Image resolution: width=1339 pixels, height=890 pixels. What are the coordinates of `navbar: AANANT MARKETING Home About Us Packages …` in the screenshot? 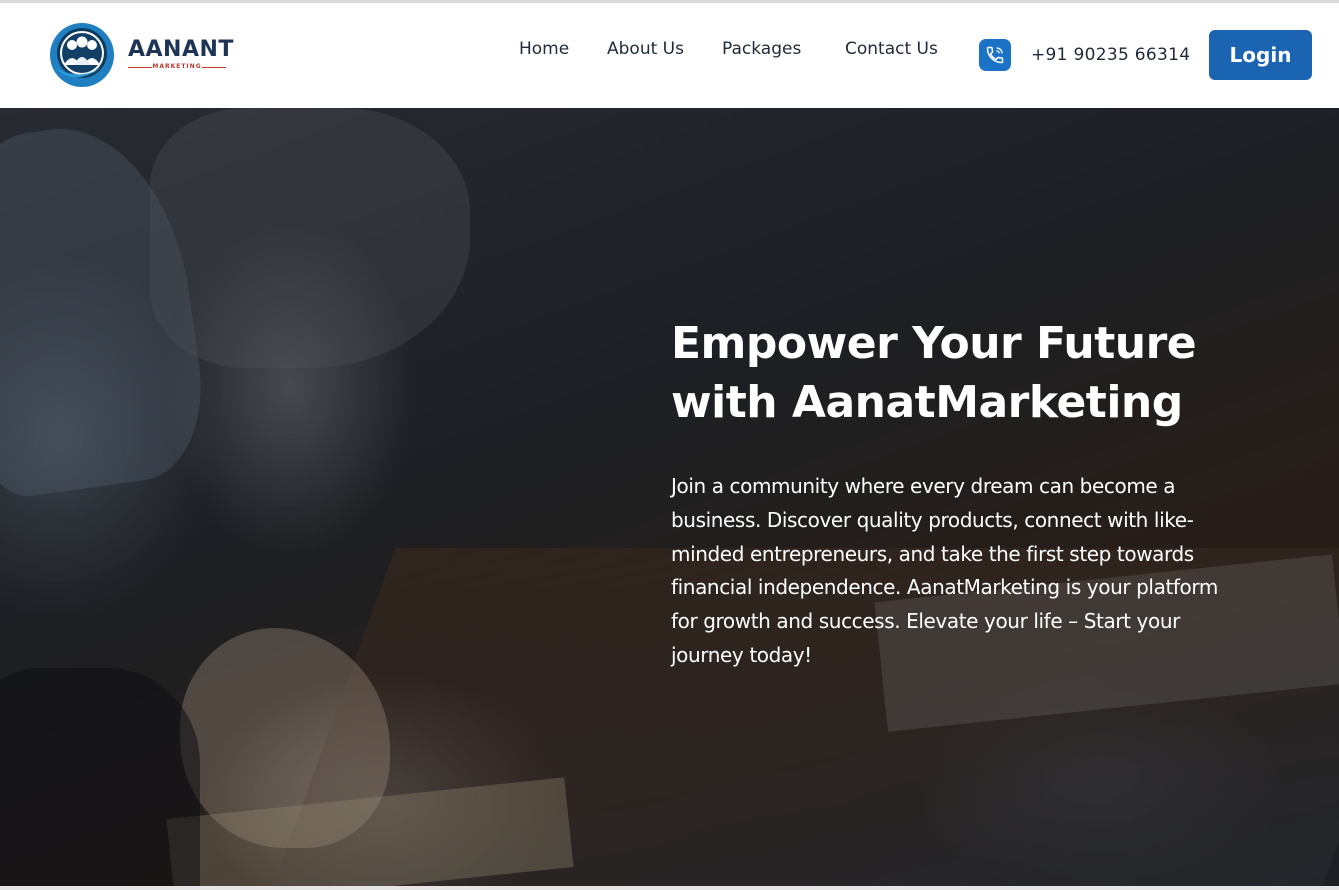 It's located at (669, 55).